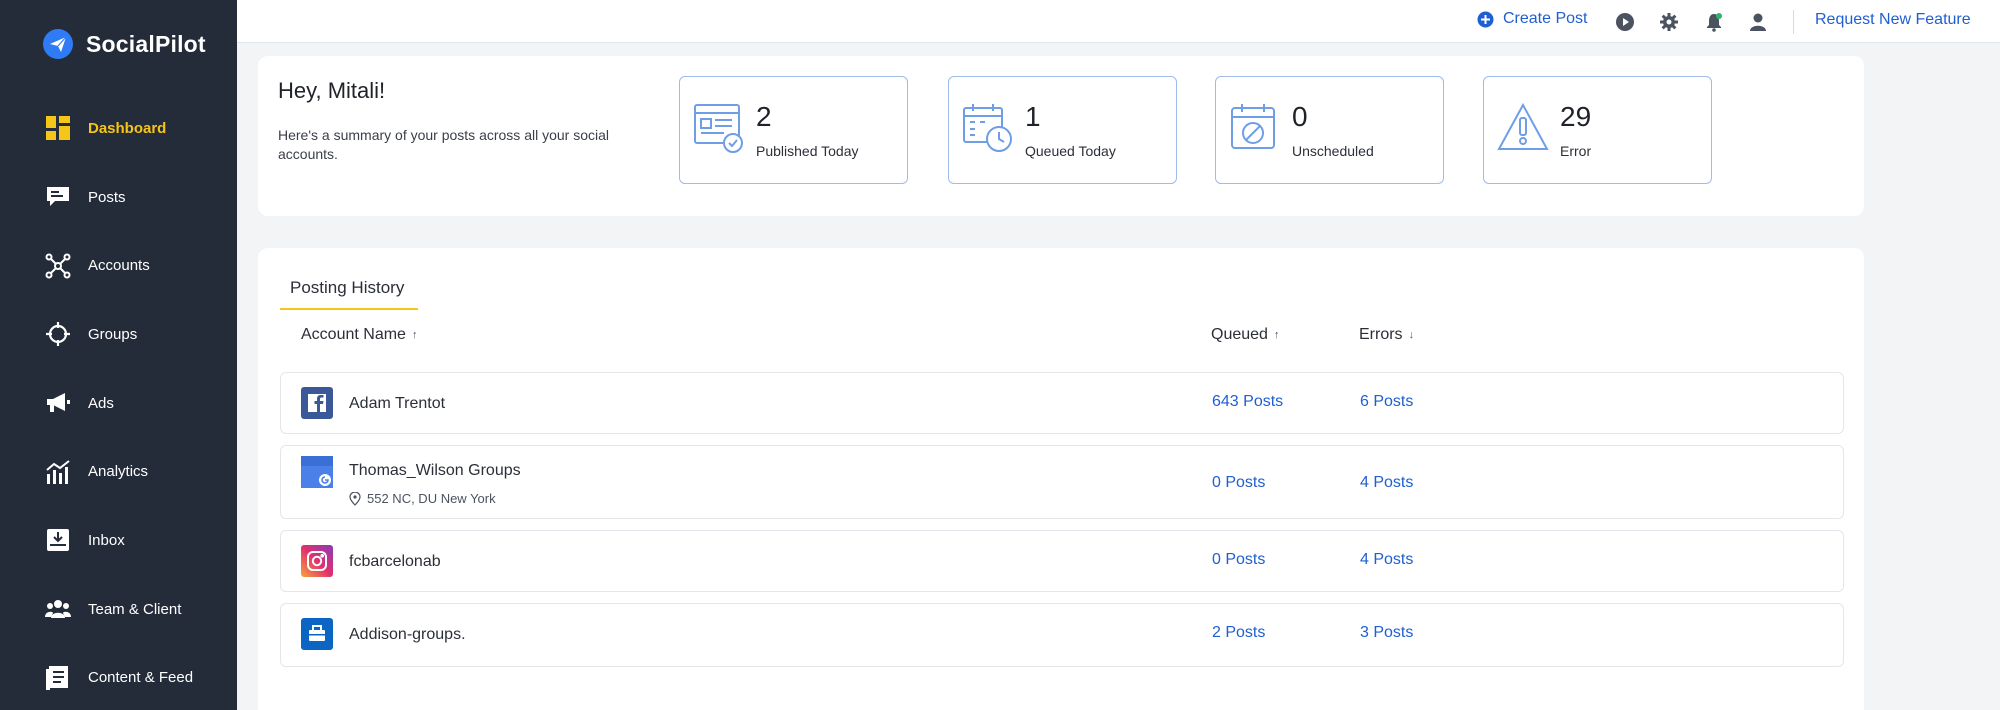  What do you see at coordinates (141, 678) in the screenshot?
I see `sidebar-item-label: Content & Feed` at bounding box center [141, 678].